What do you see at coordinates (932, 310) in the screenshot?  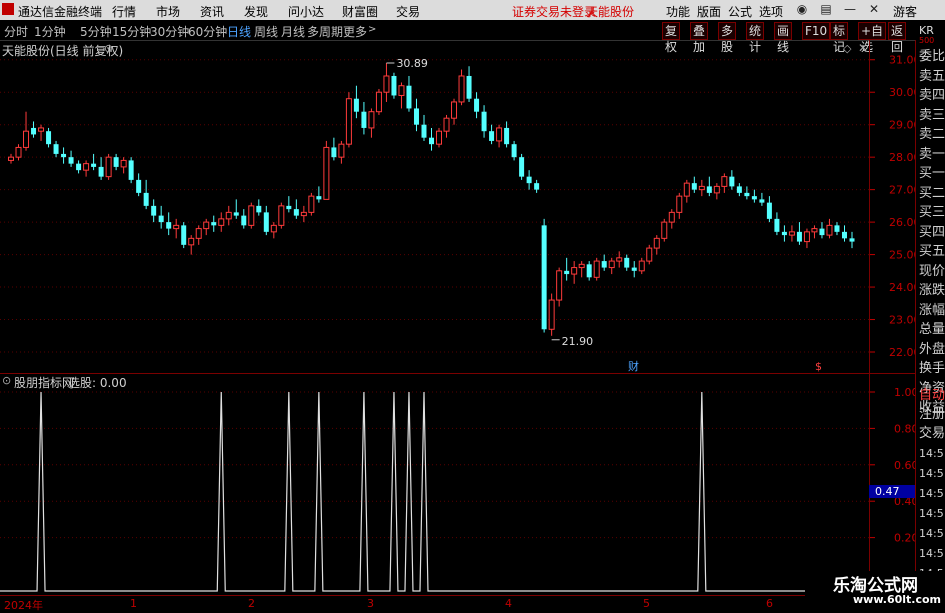 I see `quote-item: 涨幅` at bounding box center [932, 310].